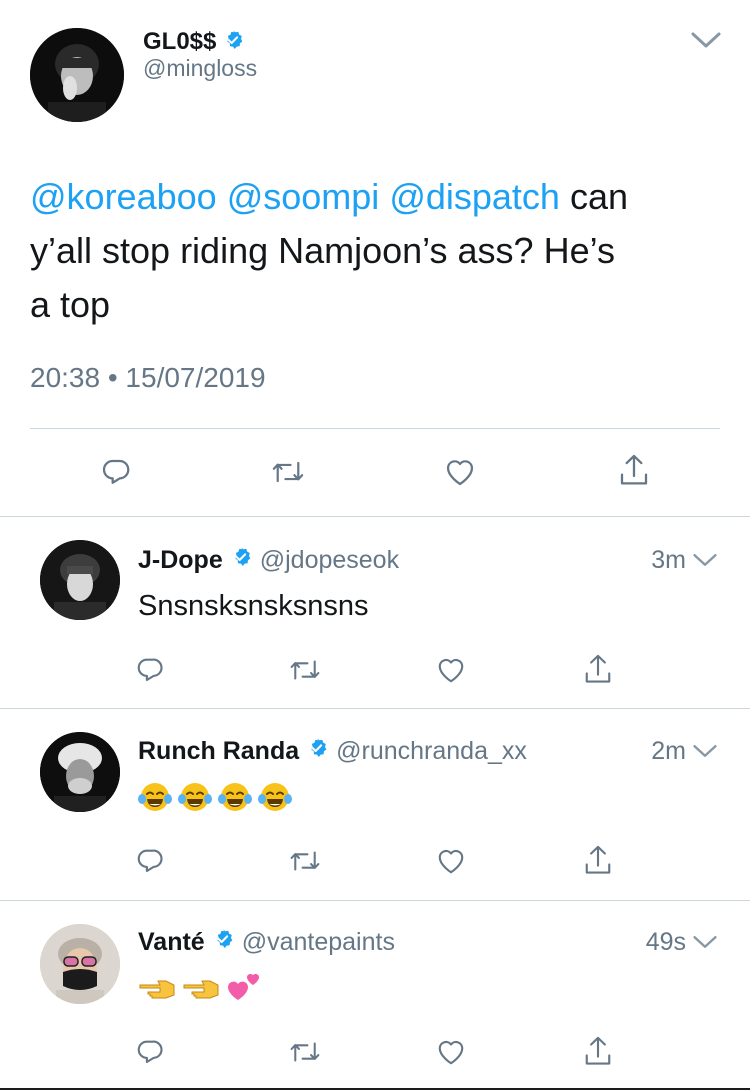 Image resolution: width=750 pixels, height=1092 pixels. What do you see at coordinates (474, 196) in the screenshot?
I see `mention-dispatch: @dispatch` at bounding box center [474, 196].